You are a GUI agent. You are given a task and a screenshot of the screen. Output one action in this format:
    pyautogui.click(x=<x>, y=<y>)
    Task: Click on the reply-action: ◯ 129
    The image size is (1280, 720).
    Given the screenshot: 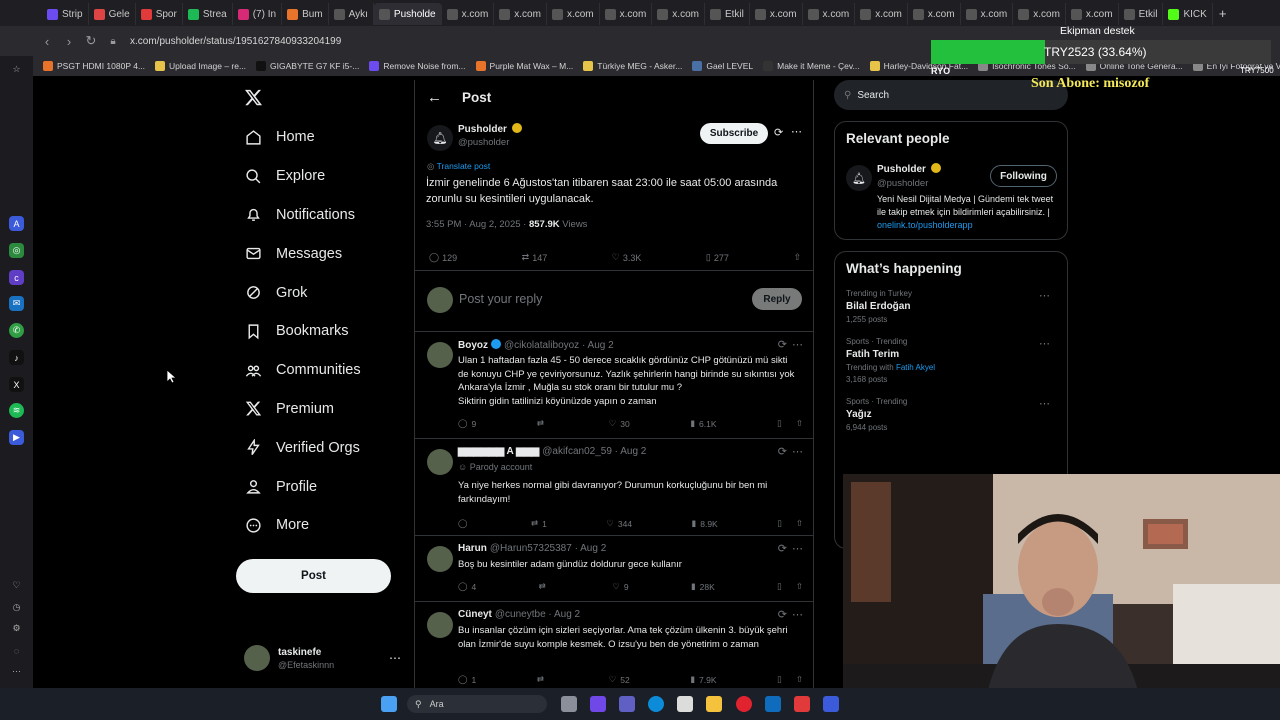 What is the action you would take?
    pyautogui.click(x=443, y=257)
    